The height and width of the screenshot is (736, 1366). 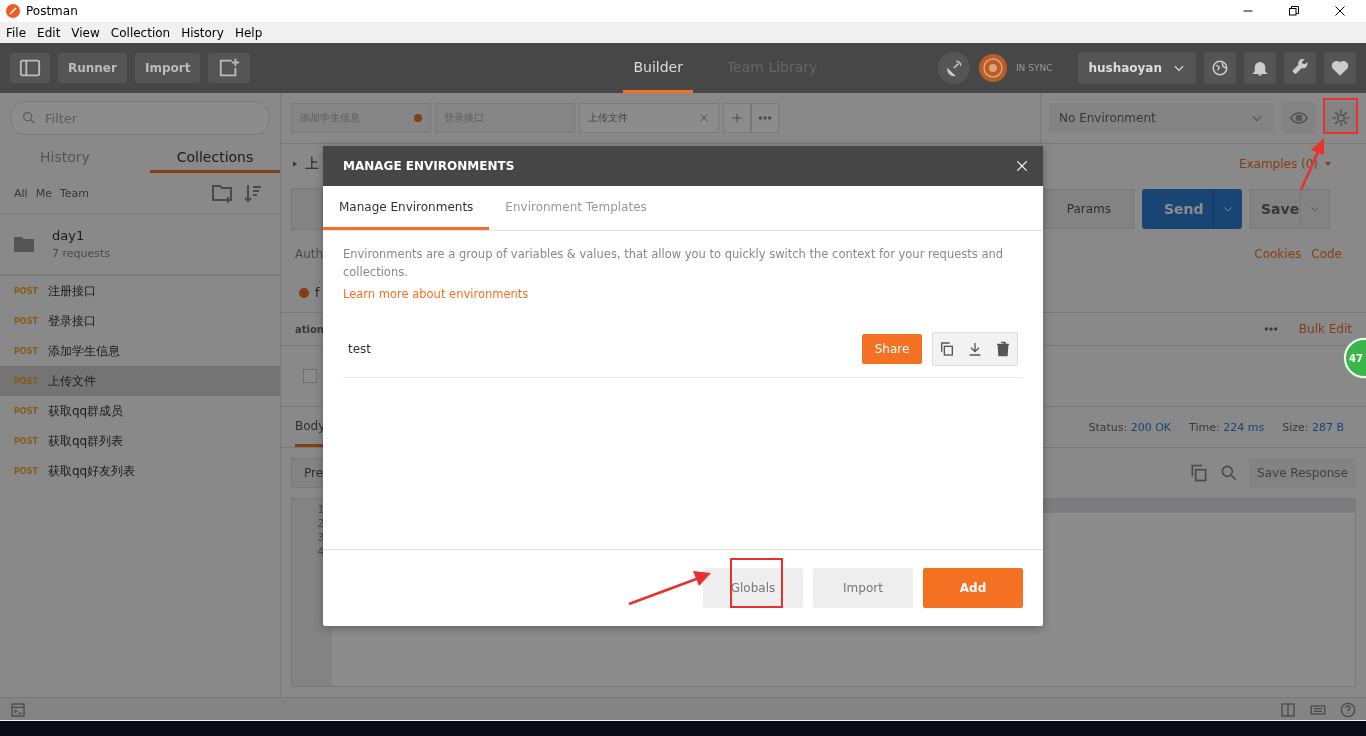 I want to click on window-title: Postman, so click(x=52, y=11).